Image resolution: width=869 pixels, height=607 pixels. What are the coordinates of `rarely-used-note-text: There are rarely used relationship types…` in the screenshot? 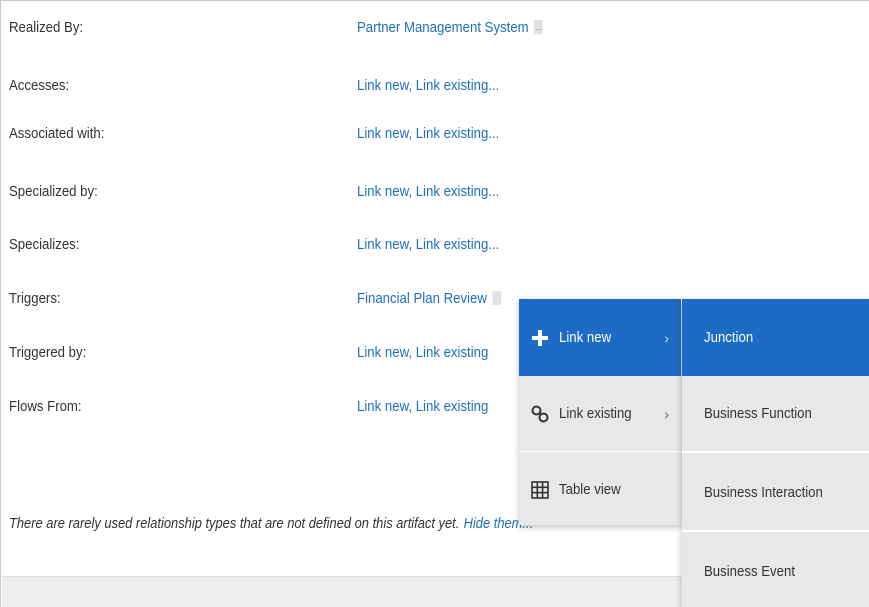 It's located at (234, 523).